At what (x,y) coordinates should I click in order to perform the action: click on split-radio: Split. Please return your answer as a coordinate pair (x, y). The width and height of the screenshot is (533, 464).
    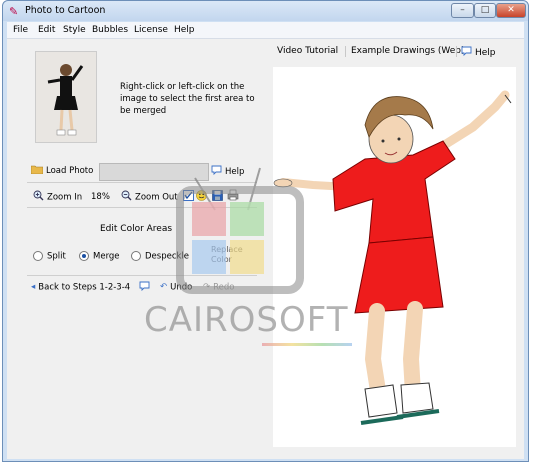
    Looking at the image, I should click on (49, 256).